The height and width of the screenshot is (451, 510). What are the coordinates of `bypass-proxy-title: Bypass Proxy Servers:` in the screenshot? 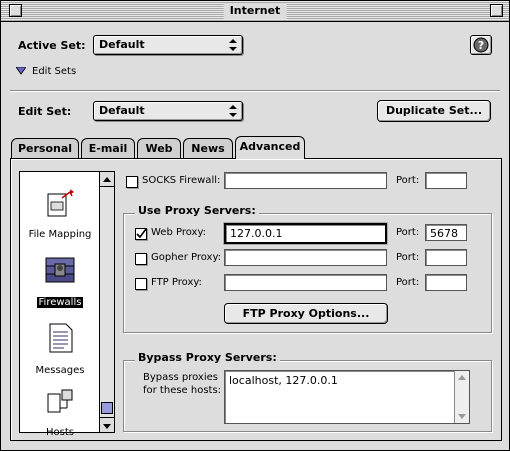 It's located at (207, 357).